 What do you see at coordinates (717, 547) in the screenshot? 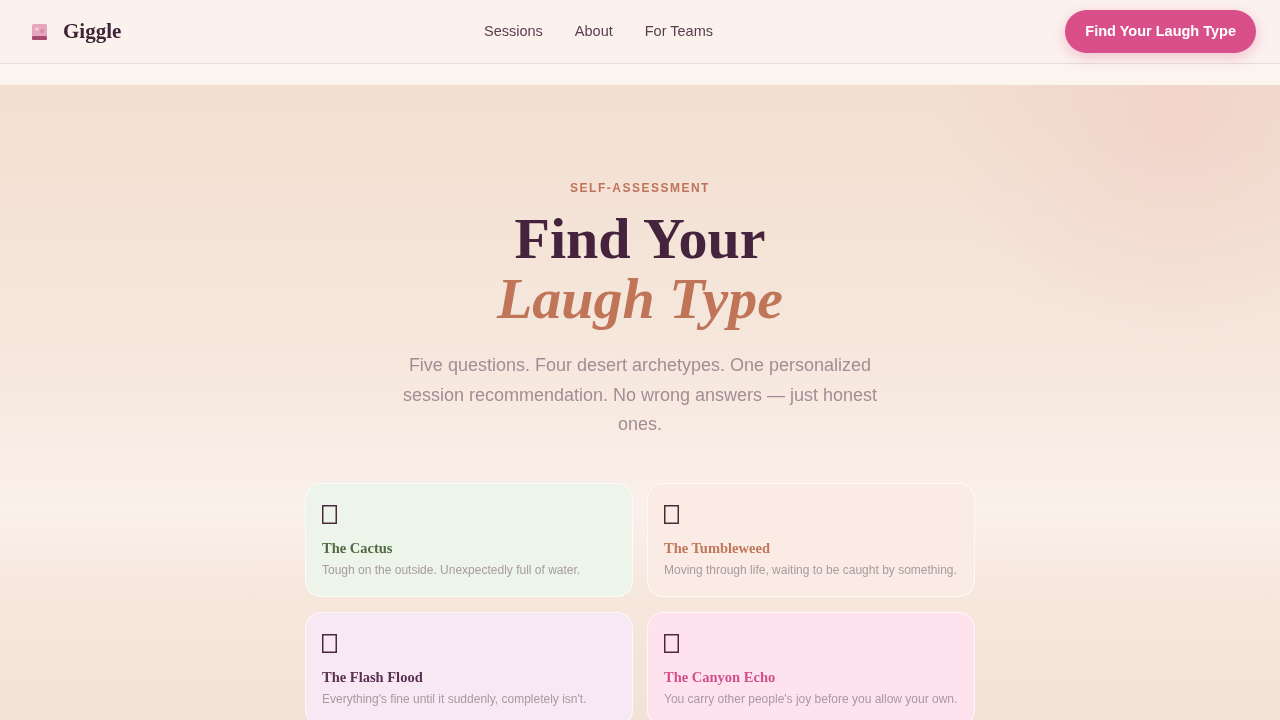
I see `type-name: The Tumbleweed` at bounding box center [717, 547].